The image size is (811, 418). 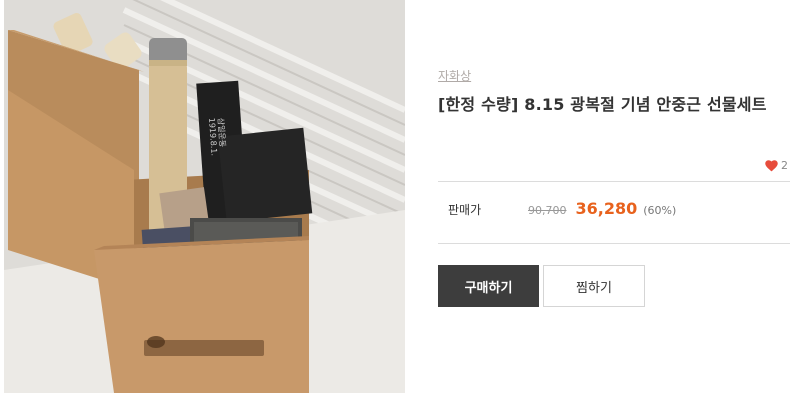 I want to click on like-count: 2, so click(x=784, y=165).